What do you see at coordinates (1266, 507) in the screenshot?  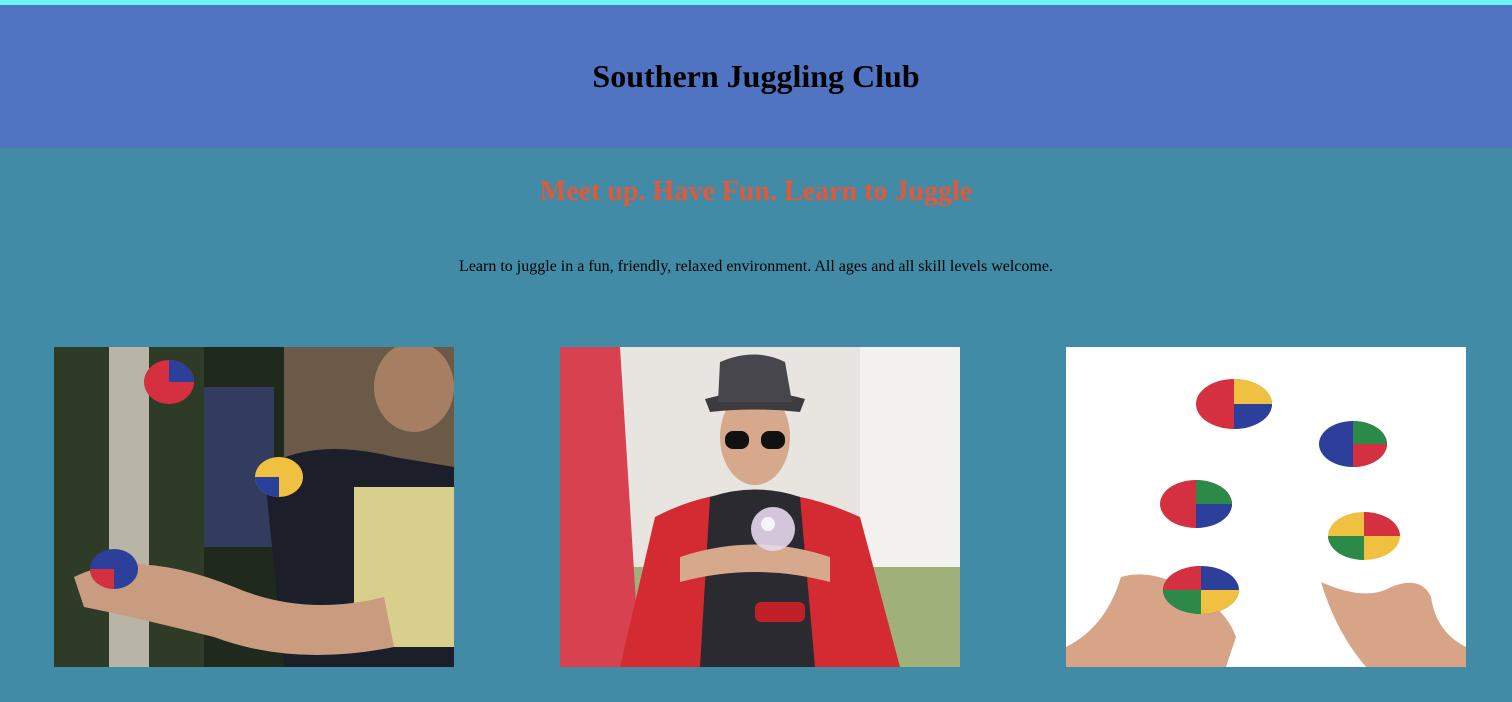 I see `hands-with-juggling-balls-photo` at bounding box center [1266, 507].